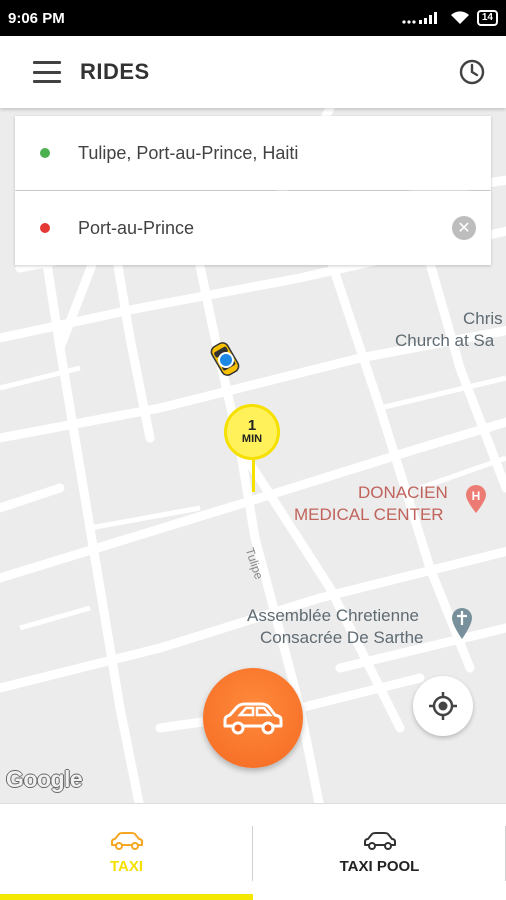 The image size is (506, 900). Describe the element at coordinates (459, 17) in the screenshot. I see `wifi-icon` at that location.